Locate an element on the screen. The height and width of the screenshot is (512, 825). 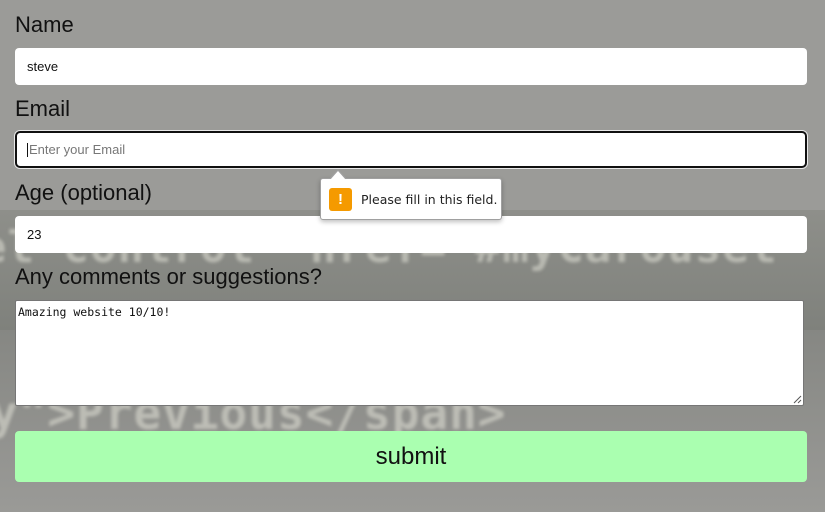
validation-tooltip: ! Please fill in this field. is located at coordinates (411, 199).